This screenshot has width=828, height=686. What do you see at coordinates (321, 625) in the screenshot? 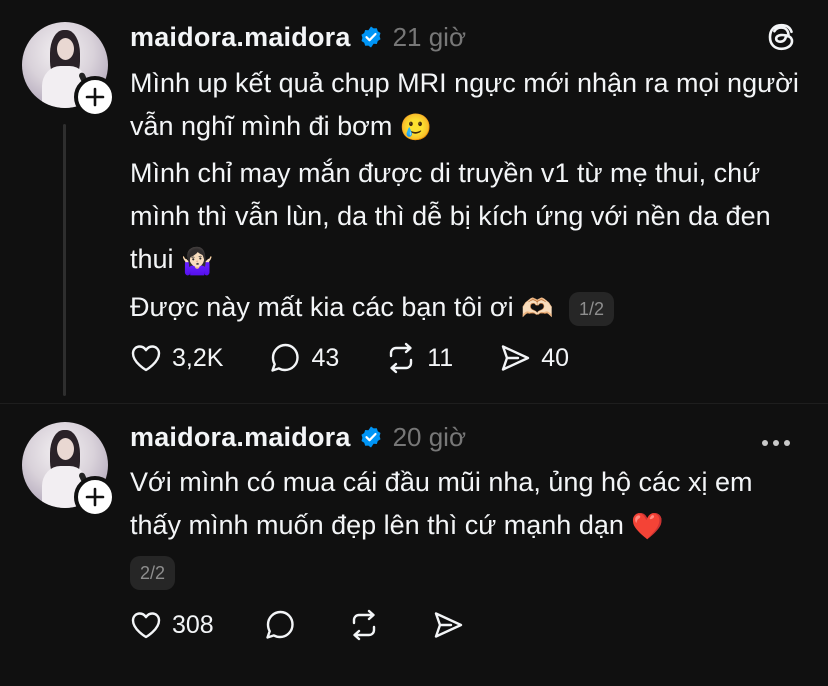
I see `post-actions: 308` at bounding box center [321, 625].